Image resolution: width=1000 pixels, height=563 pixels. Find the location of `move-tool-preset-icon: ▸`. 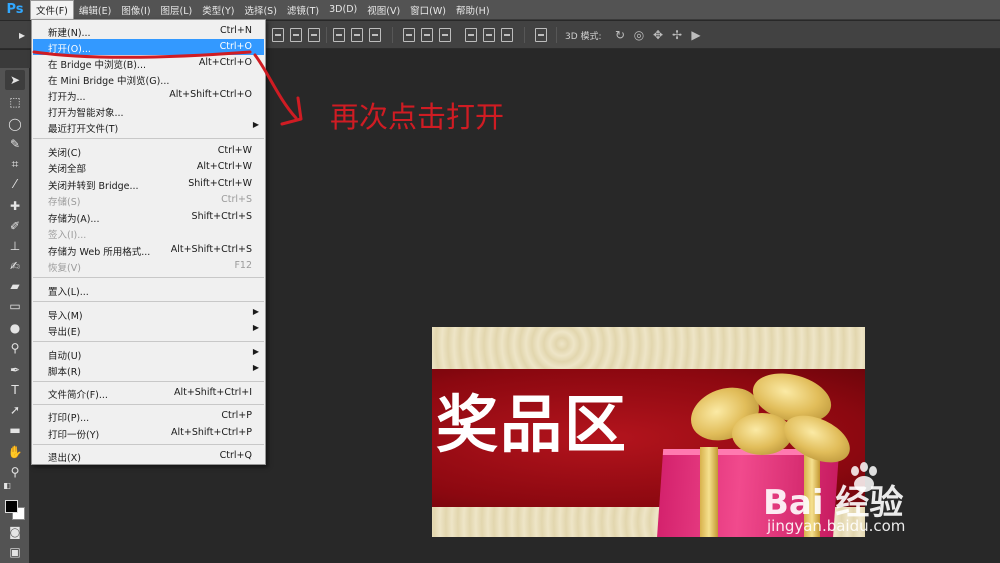

move-tool-preset-icon: ▸ is located at coordinates (22, 35).